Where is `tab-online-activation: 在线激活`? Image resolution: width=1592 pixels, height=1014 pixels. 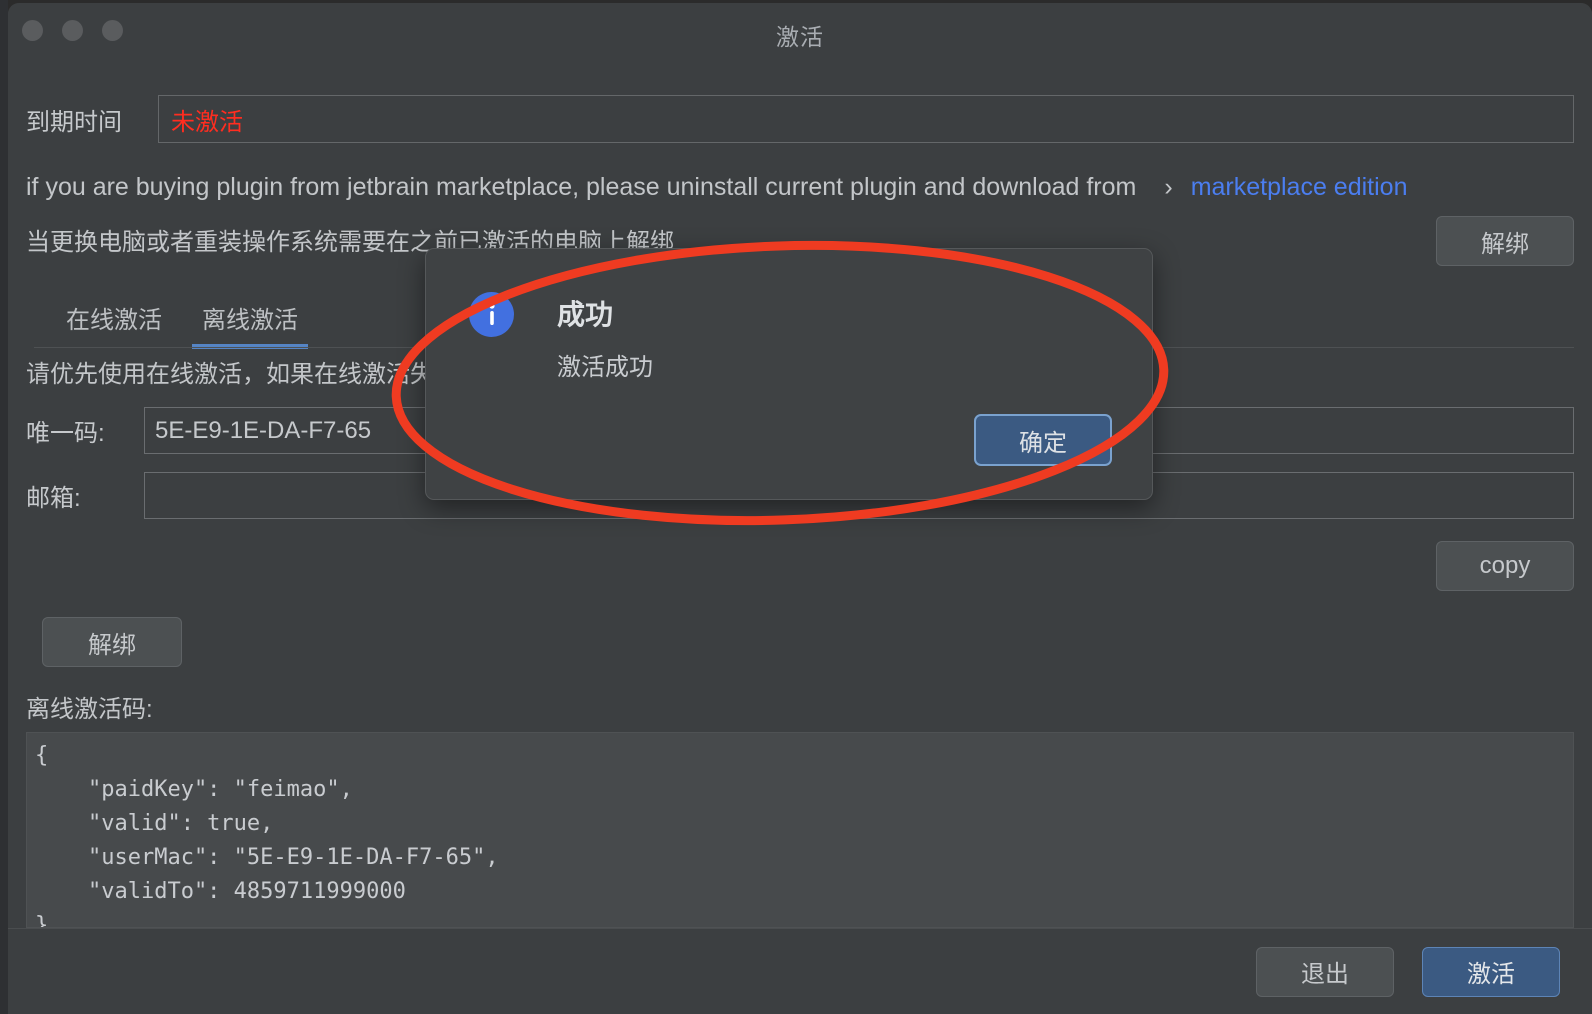
tab-online-activation: 在线激活 is located at coordinates (114, 321).